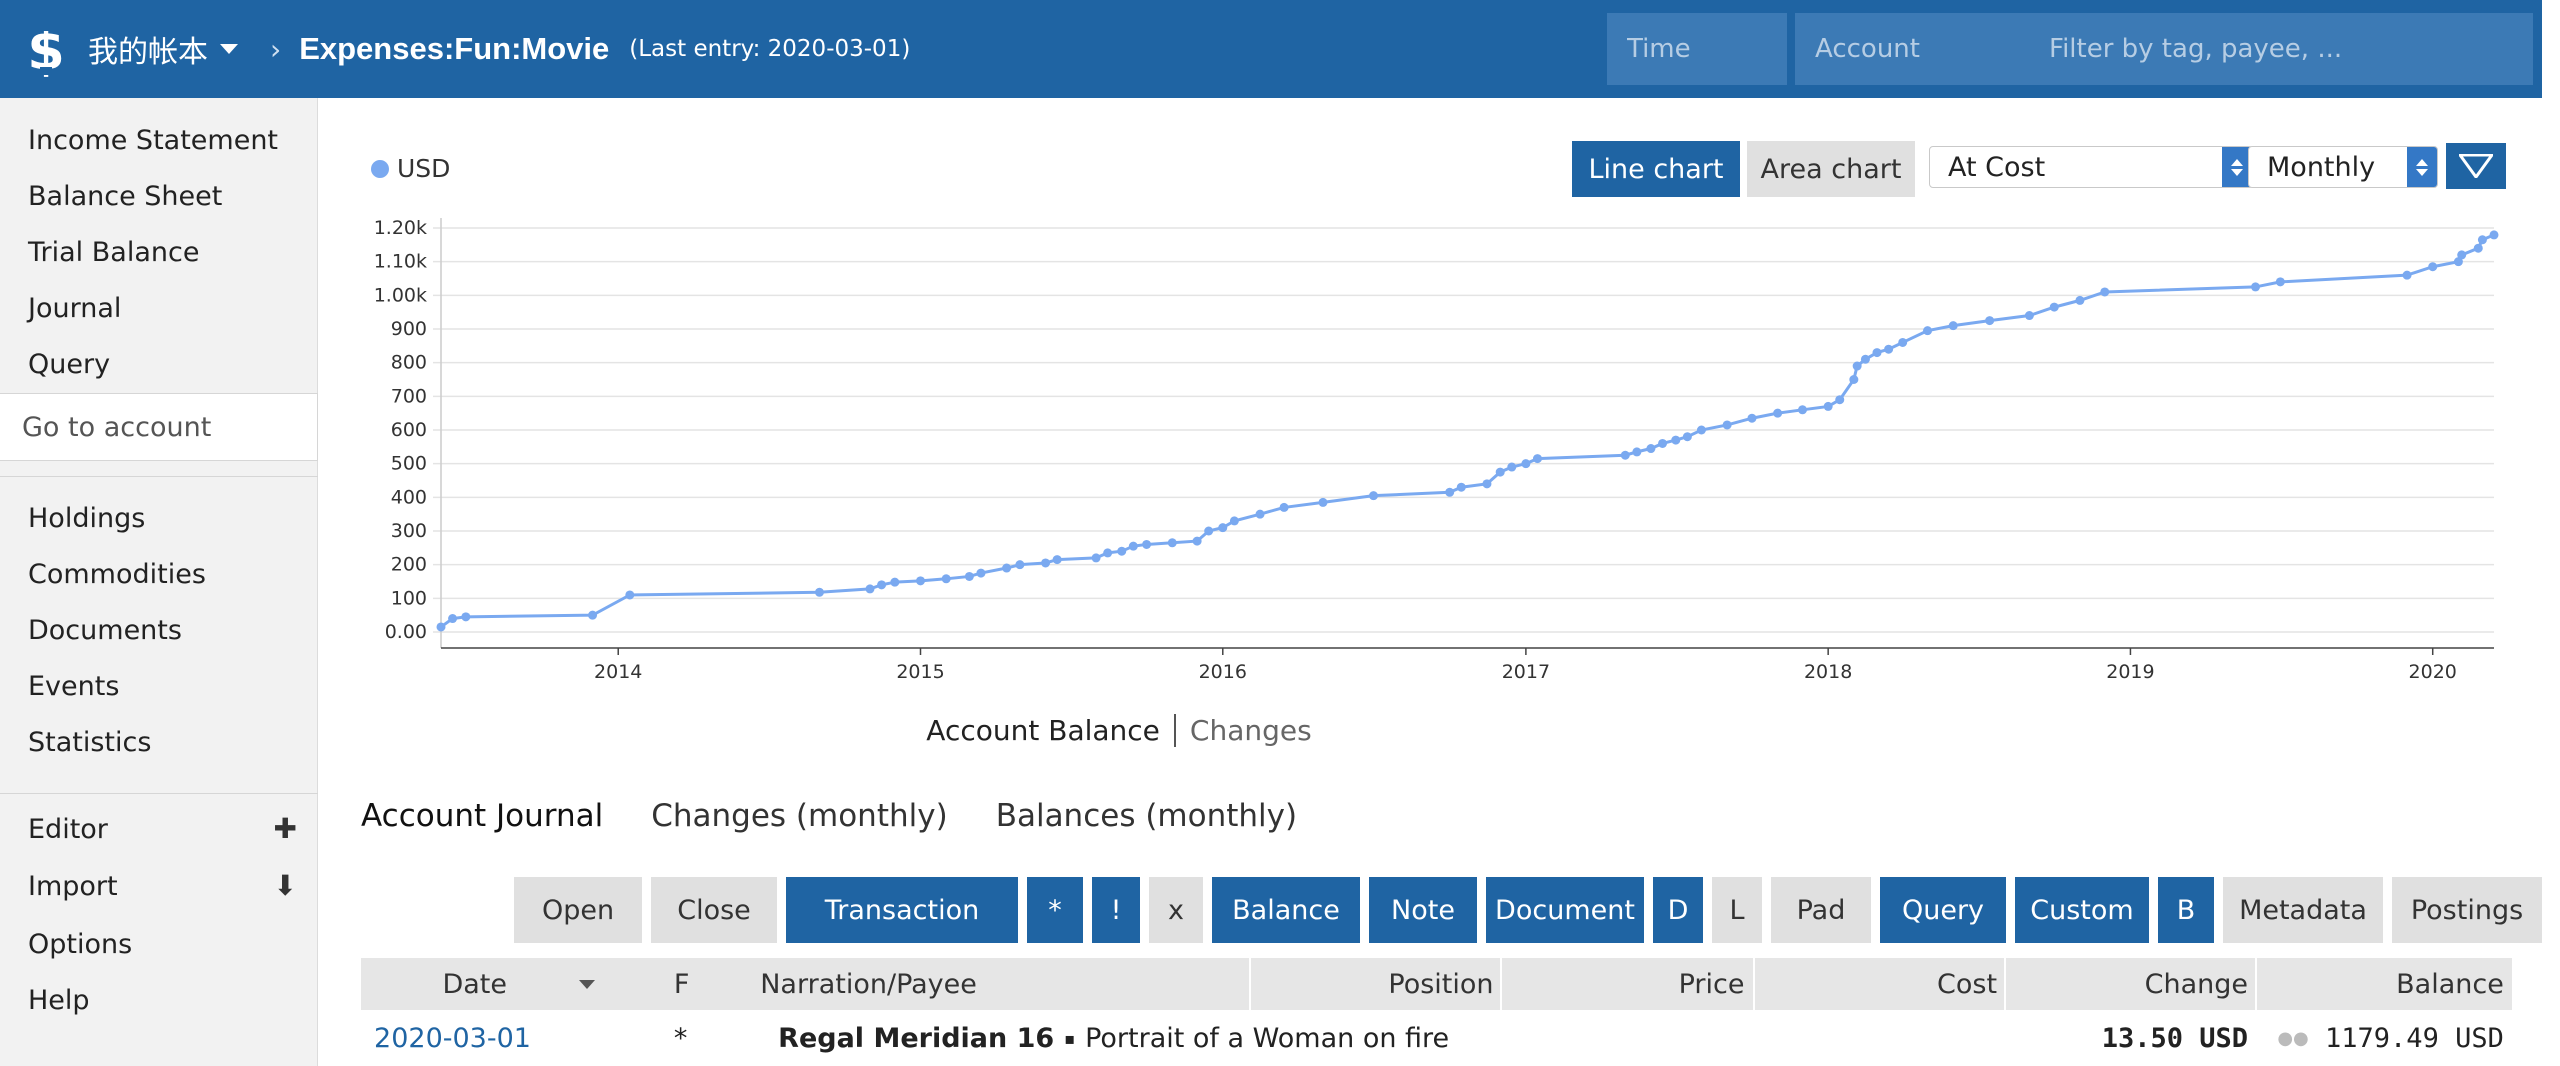 The height and width of the screenshot is (1066, 2560). What do you see at coordinates (1678, 910) in the screenshot?
I see `filter-button-d: D` at bounding box center [1678, 910].